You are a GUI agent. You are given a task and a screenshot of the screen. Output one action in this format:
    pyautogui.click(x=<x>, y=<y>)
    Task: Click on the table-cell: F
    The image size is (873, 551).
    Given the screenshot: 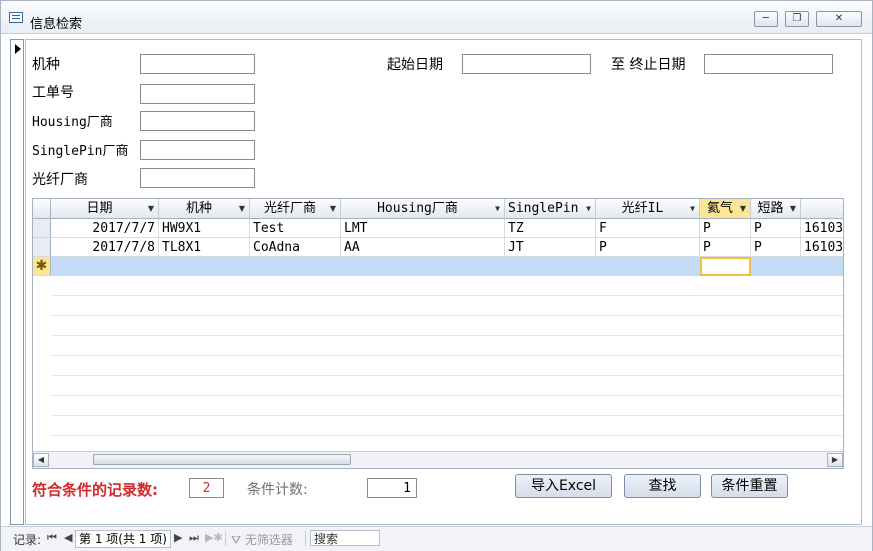 What is the action you would take?
    pyautogui.click(x=648, y=228)
    